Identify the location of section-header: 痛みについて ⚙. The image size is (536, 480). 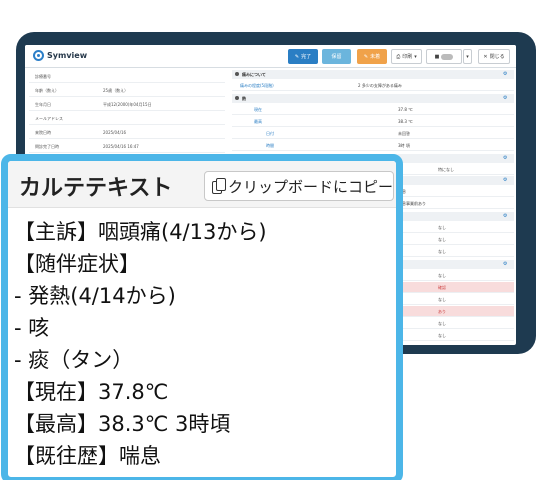
(373, 74).